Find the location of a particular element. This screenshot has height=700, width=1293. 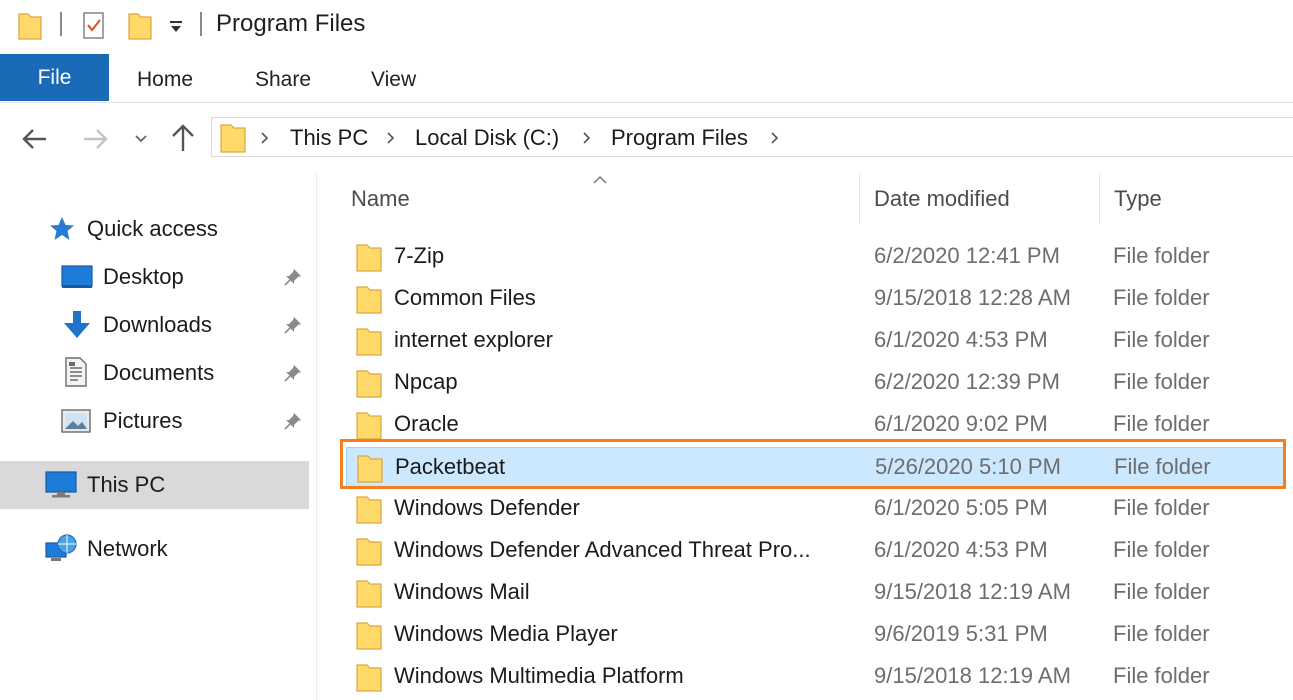

date-modified: 6/2/2020 12:39 PM is located at coordinates (967, 381).